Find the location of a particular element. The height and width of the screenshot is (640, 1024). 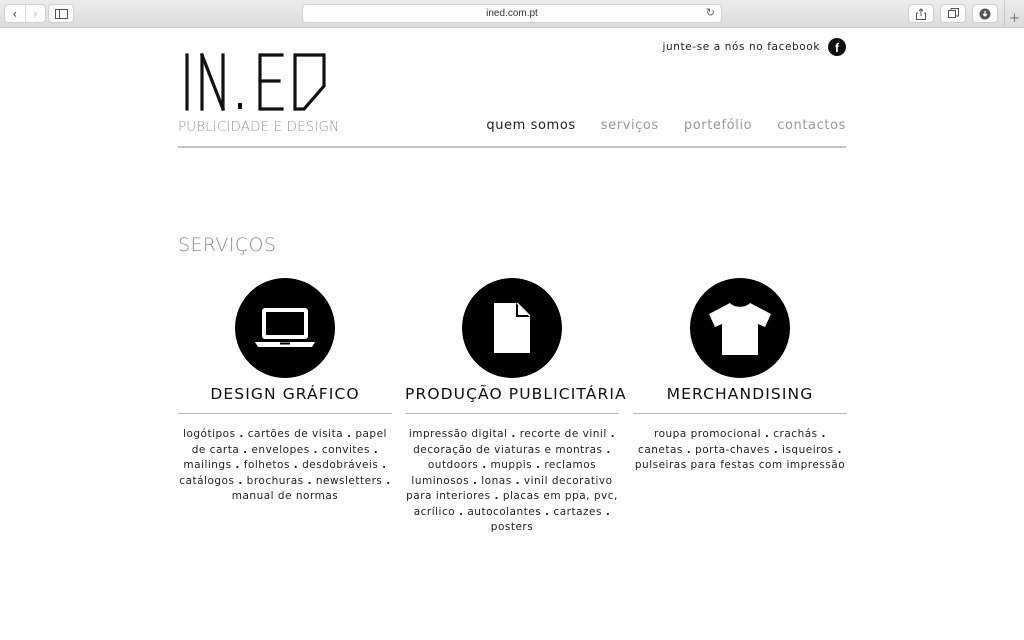

nav-item-contactos: contactos is located at coordinates (811, 125).